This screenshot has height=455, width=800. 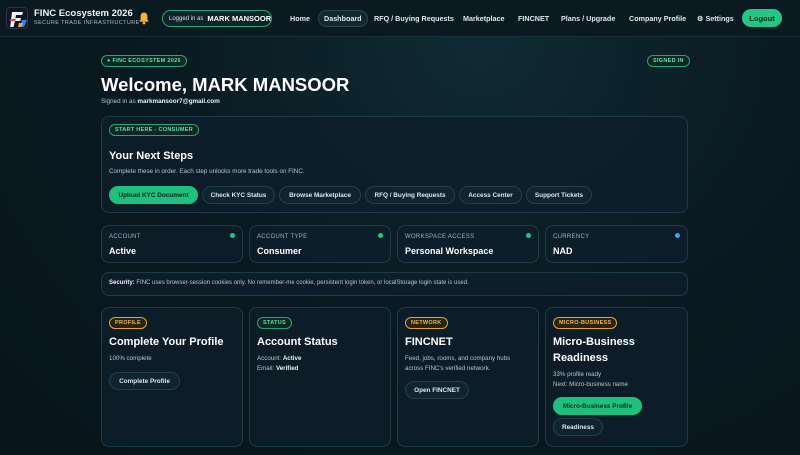 What do you see at coordinates (577, 374) in the screenshot?
I see `micro-business-progress-text: 33% profile ready` at bounding box center [577, 374].